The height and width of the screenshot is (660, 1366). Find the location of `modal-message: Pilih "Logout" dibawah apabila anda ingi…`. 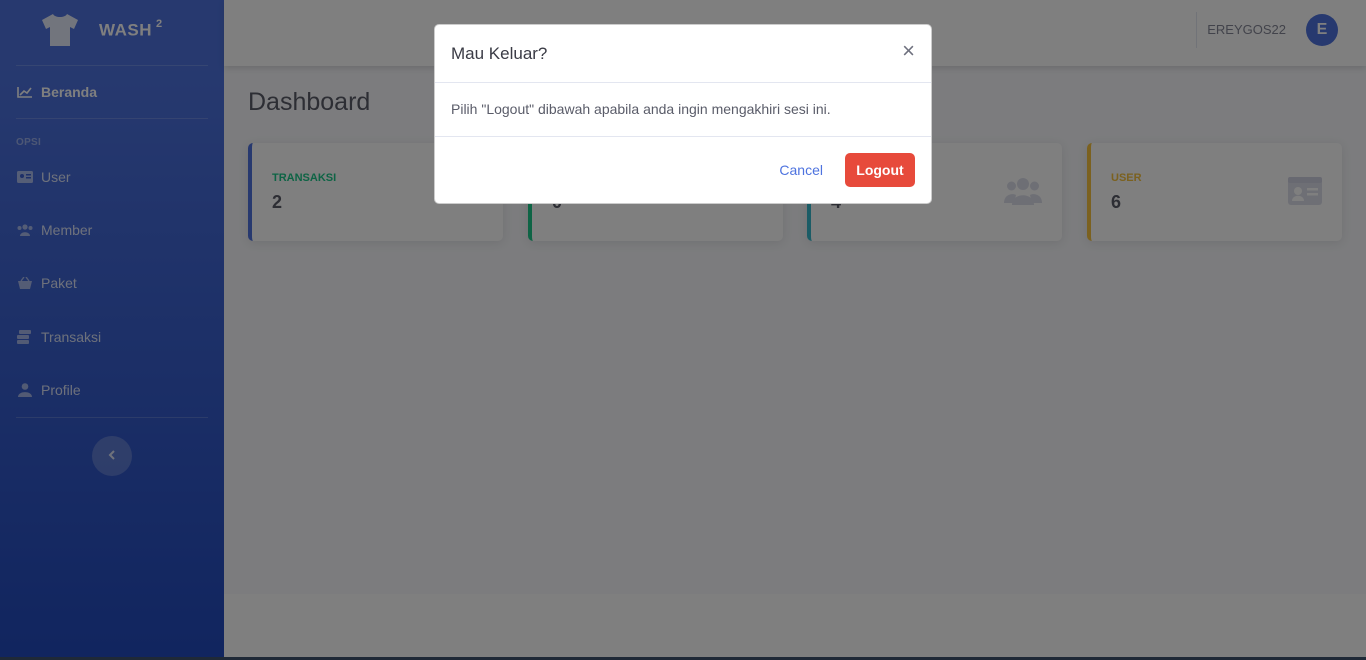

modal-message: Pilih "Logout" dibawah apabila anda ingi… is located at coordinates (641, 109).